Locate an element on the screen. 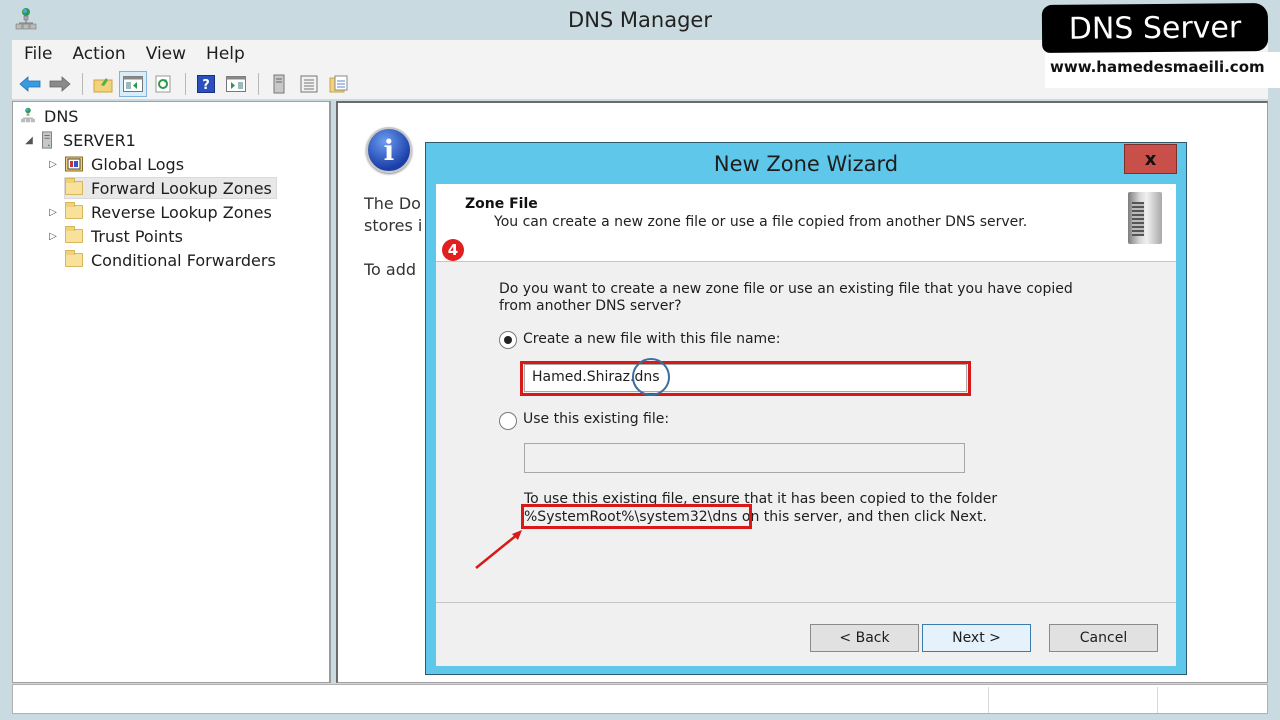  console-tree-icon is located at coordinates (133, 83).